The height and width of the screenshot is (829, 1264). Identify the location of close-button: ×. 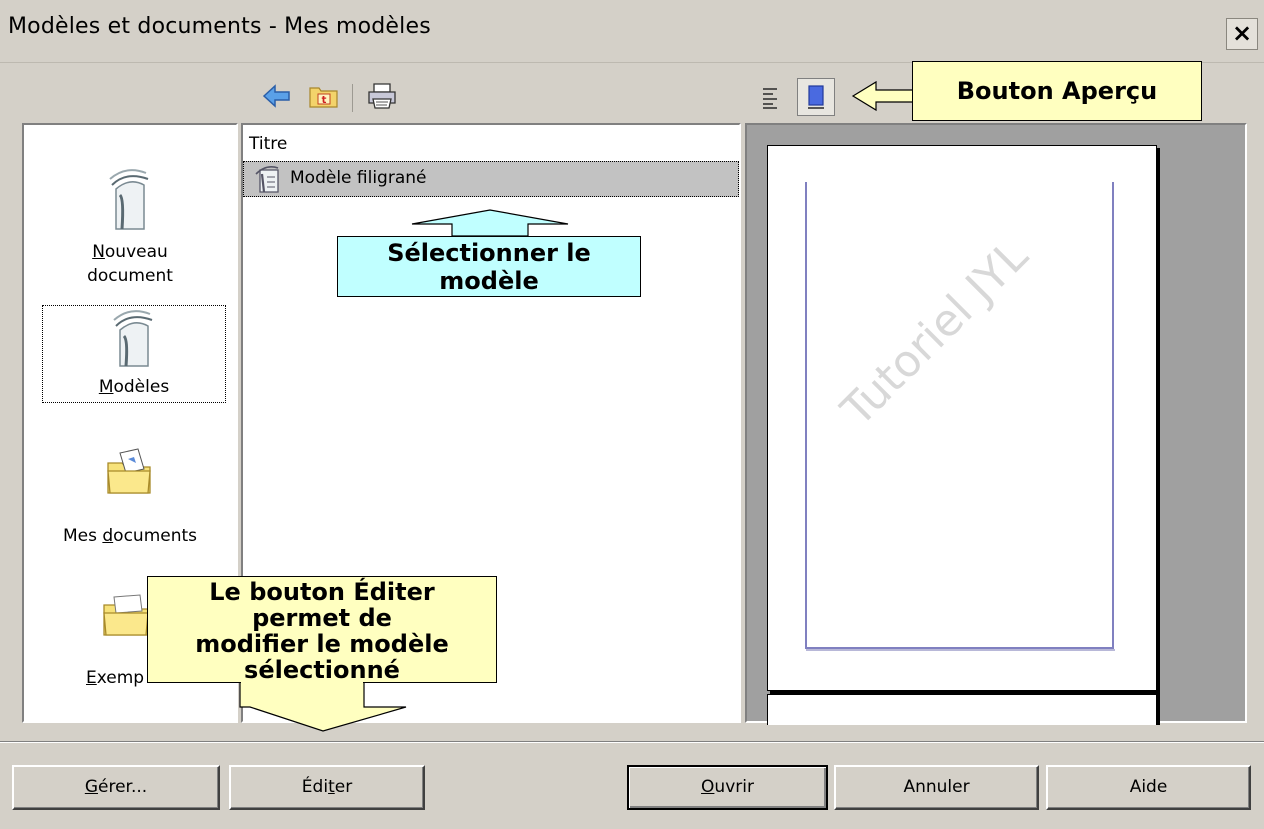
(1242, 34).